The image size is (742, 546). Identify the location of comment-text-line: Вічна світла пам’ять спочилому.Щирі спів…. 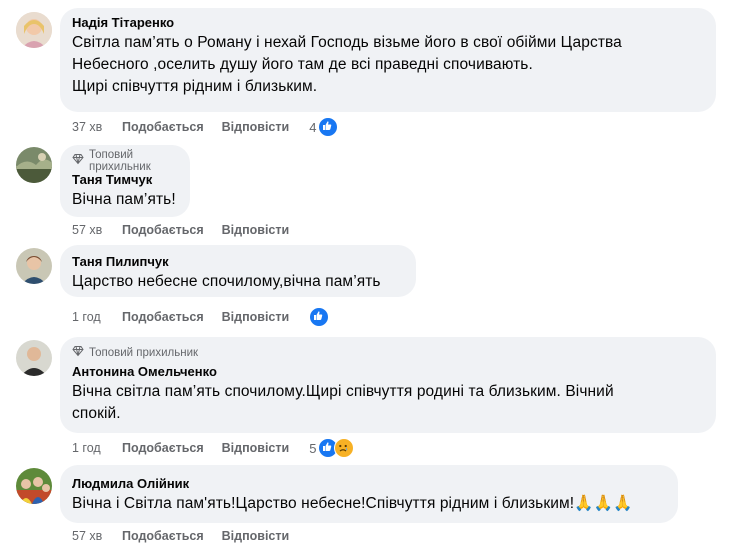
(343, 391).